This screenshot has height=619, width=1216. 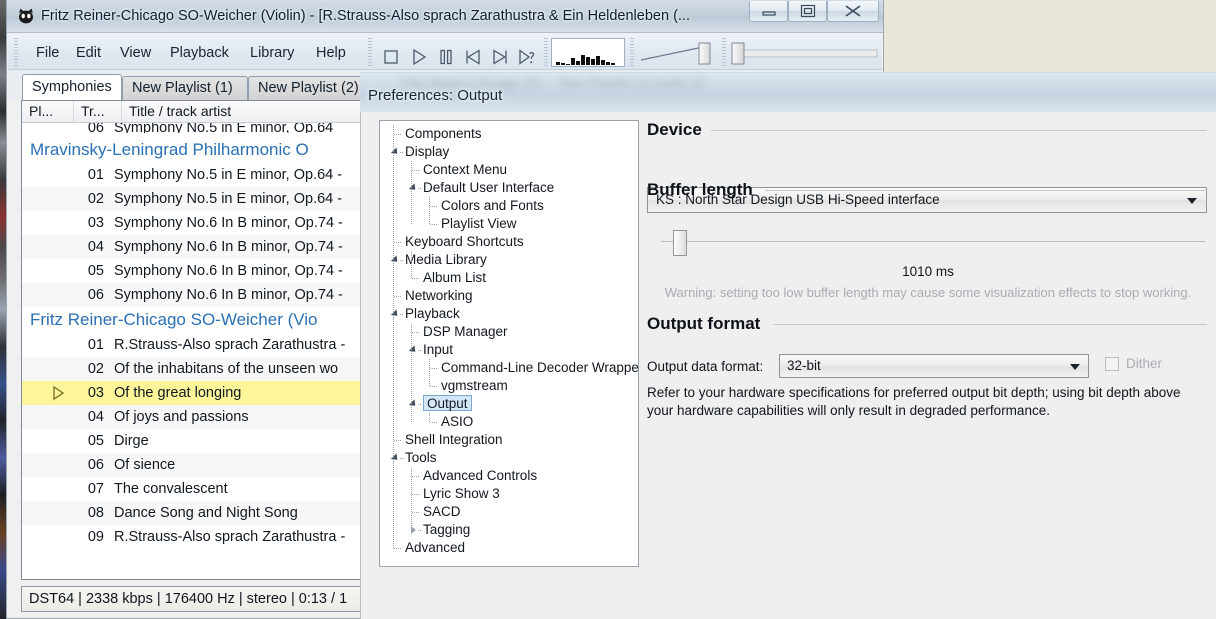 I want to click on toolbar-gripper-playback, so click(x=370, y=52).